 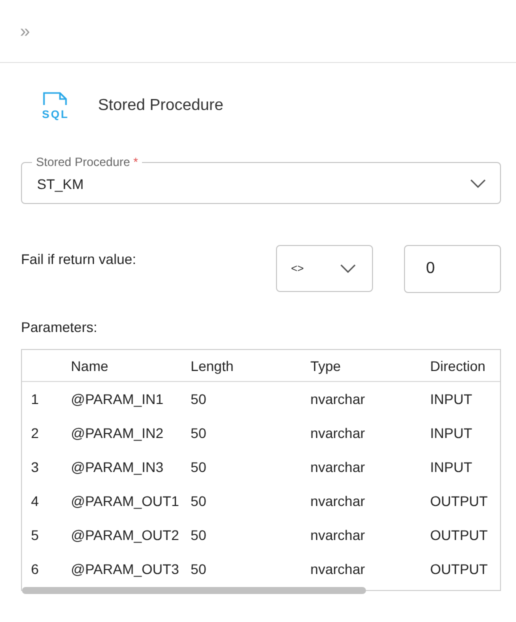 What do you see at coordinates (79, 259) in the screenshot?
I see `return-value-label: Fail if return value:` at bounding box center [79, 259].